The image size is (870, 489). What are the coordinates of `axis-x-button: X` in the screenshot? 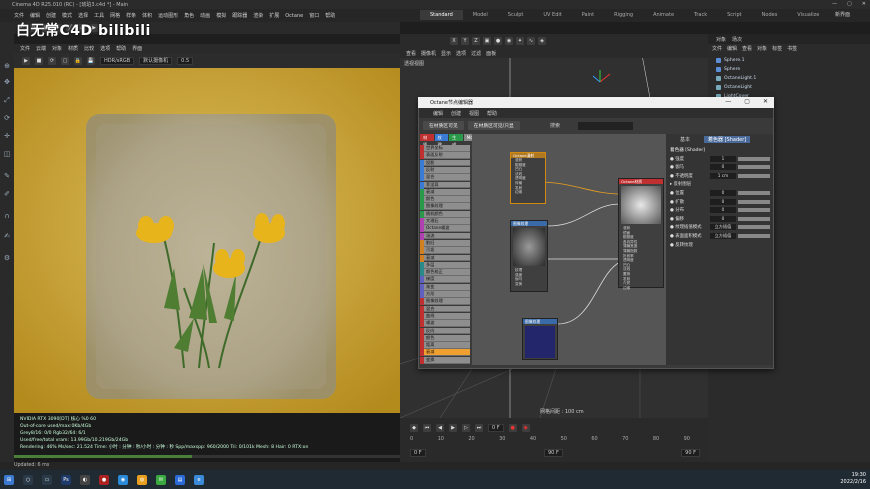 It's located at (454, 41).